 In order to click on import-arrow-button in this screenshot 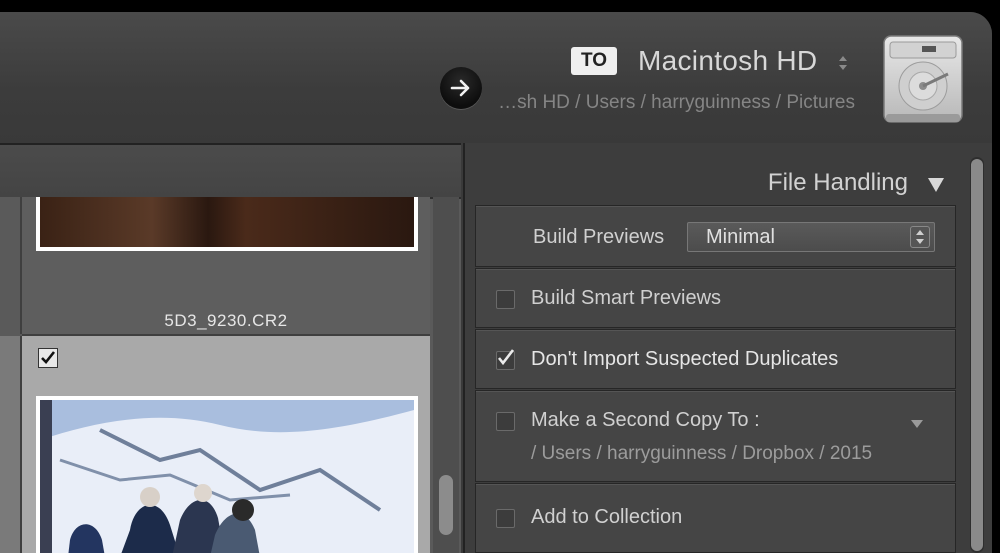, I will do `click(461, 88)`.